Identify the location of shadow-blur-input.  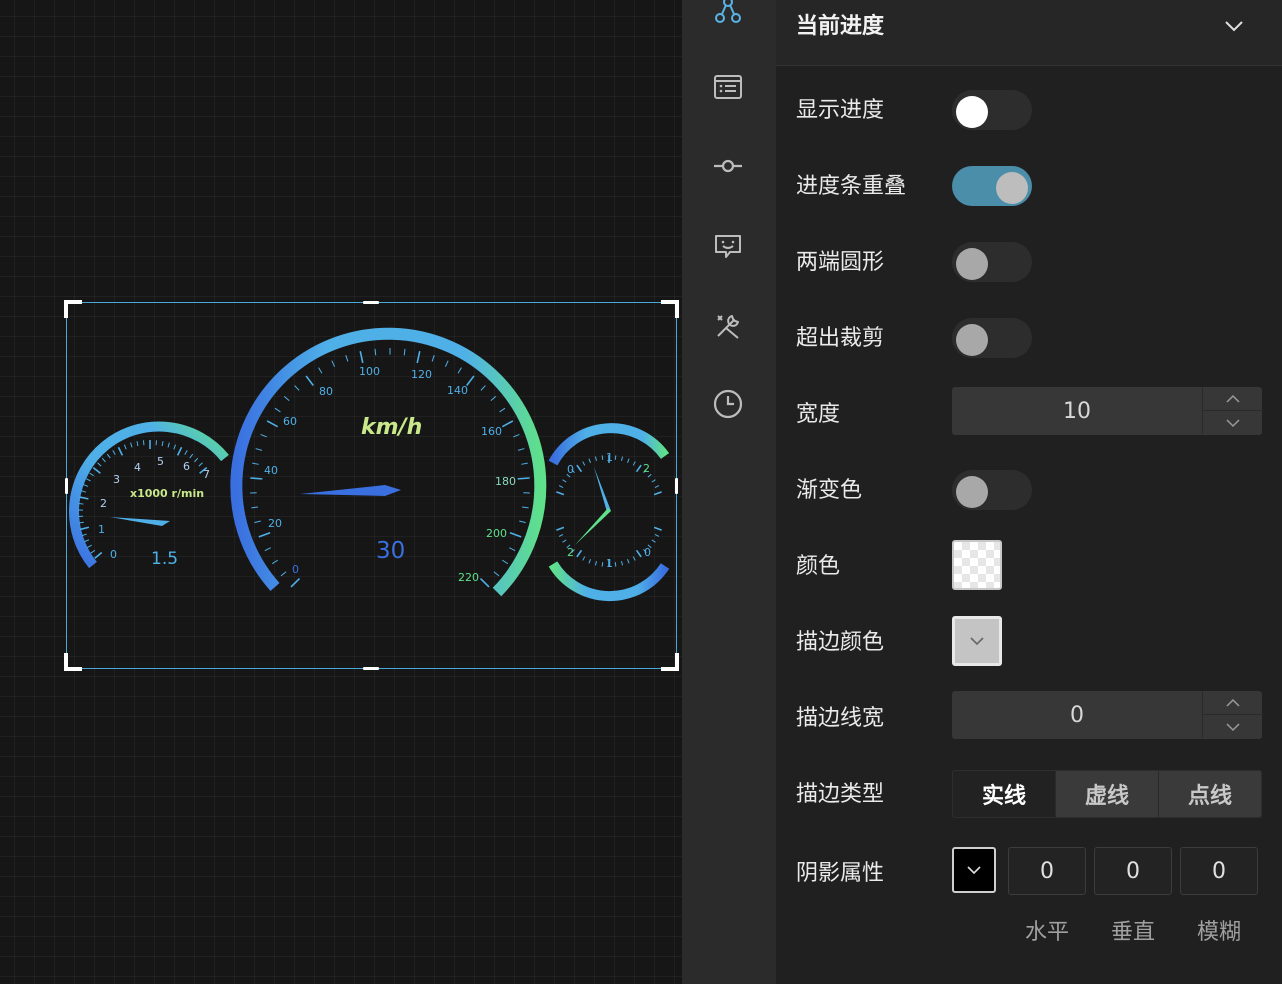
(1219, 871).